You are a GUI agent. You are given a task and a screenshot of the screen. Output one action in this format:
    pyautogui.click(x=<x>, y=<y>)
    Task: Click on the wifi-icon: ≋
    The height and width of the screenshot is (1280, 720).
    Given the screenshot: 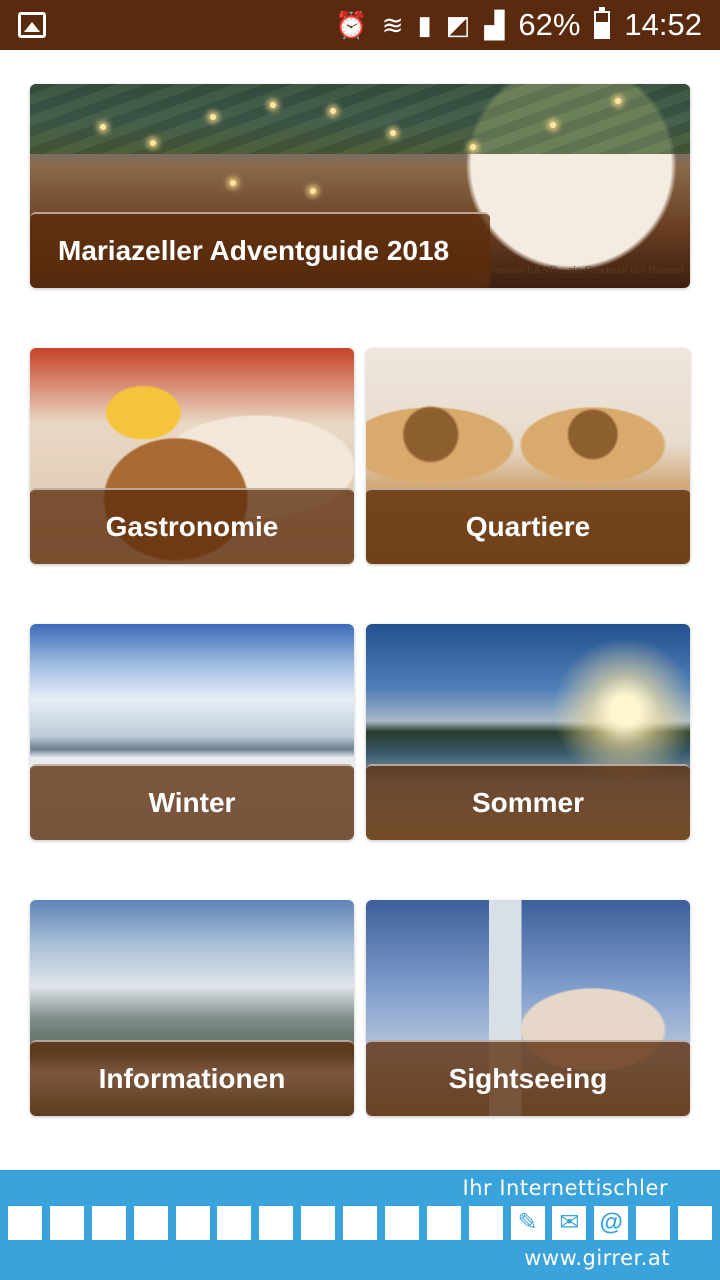 What is the action you would take?
    pyautogui.click(x=392, y=25)
    